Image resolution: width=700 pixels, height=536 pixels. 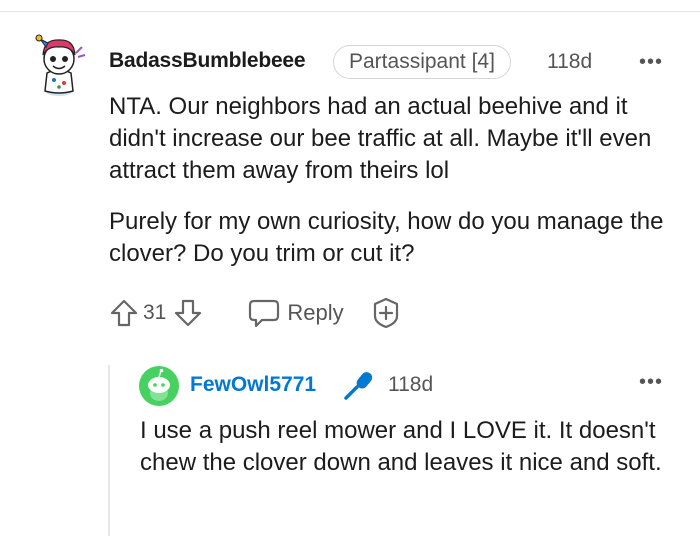 What do you see at coordinates (651, 382) in the screenshot?
I see `reply-more-options-icon: •••` at bounding box center [651, 382].